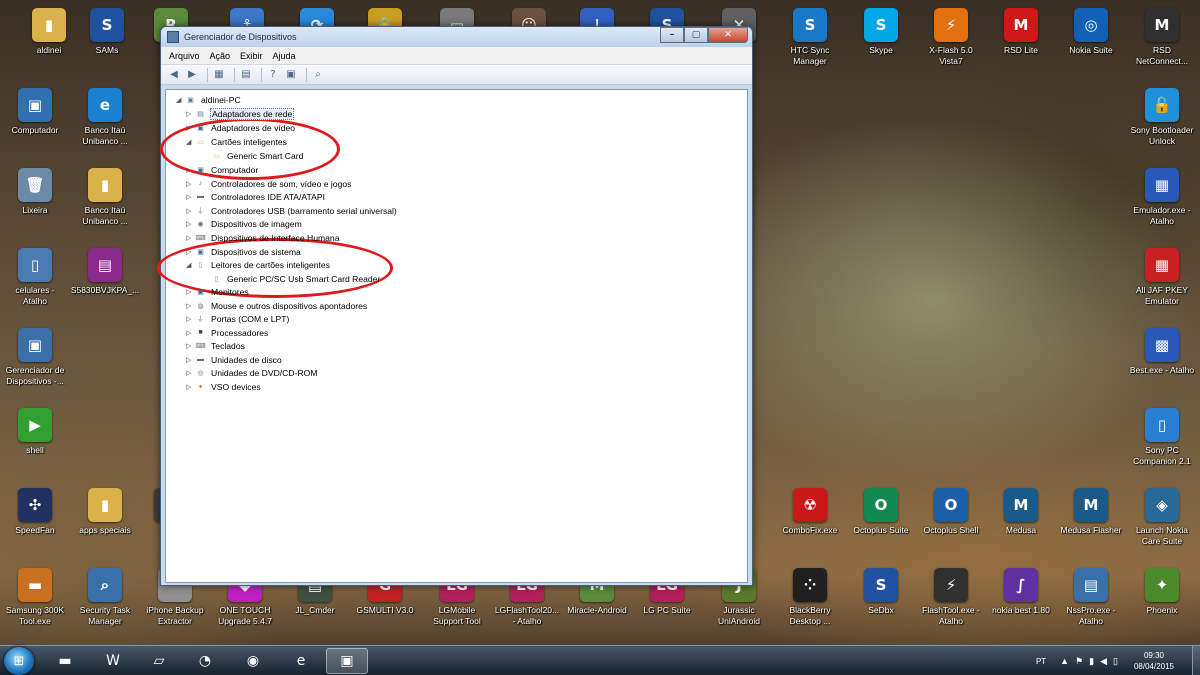 This screenshot has height=675, width=1200. Describe the element at coordinates (65, 661) in the screenshot. I see `explorer-taskbar-icon: ▬` at that location.